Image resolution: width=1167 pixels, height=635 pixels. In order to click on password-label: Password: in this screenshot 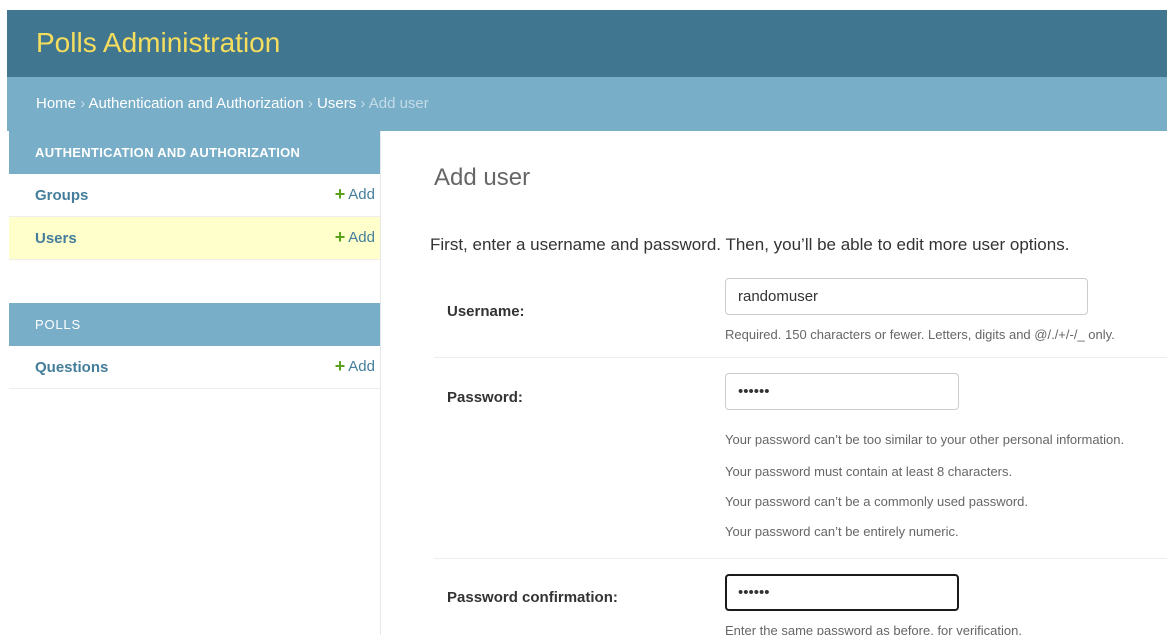, I will do `click(485, 397)`.